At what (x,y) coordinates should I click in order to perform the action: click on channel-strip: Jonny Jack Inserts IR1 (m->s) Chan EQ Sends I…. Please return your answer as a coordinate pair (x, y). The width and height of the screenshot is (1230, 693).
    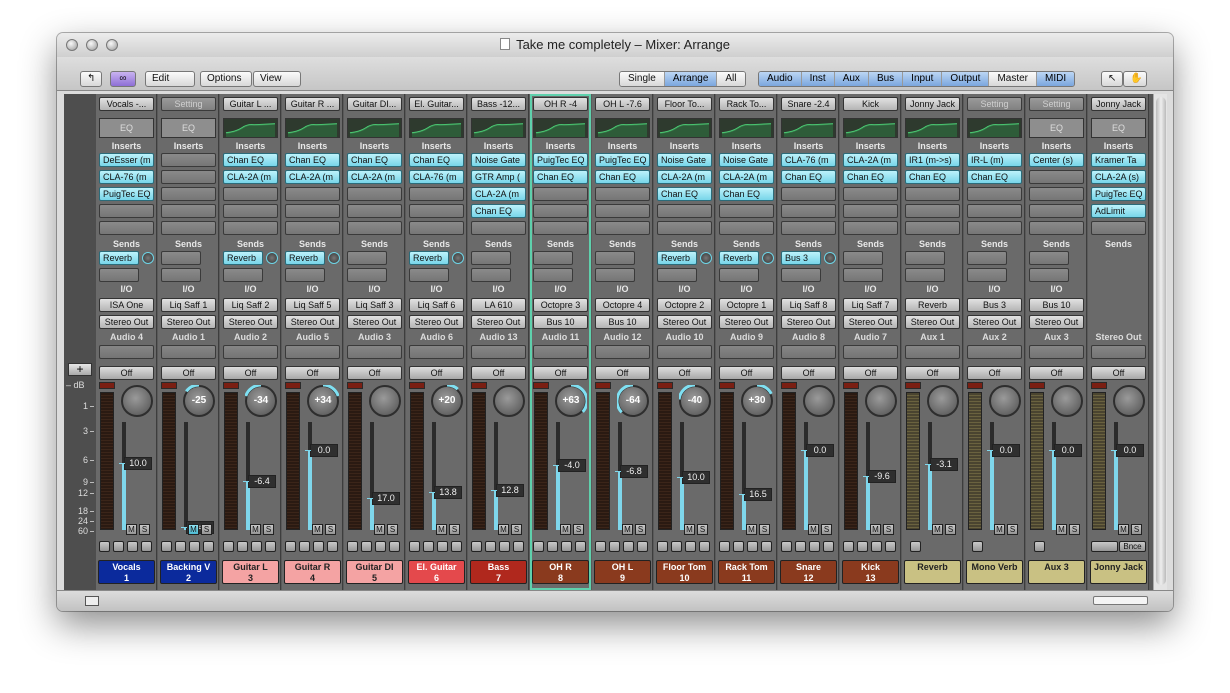
    Looking at the image, I should click on (932, 342).